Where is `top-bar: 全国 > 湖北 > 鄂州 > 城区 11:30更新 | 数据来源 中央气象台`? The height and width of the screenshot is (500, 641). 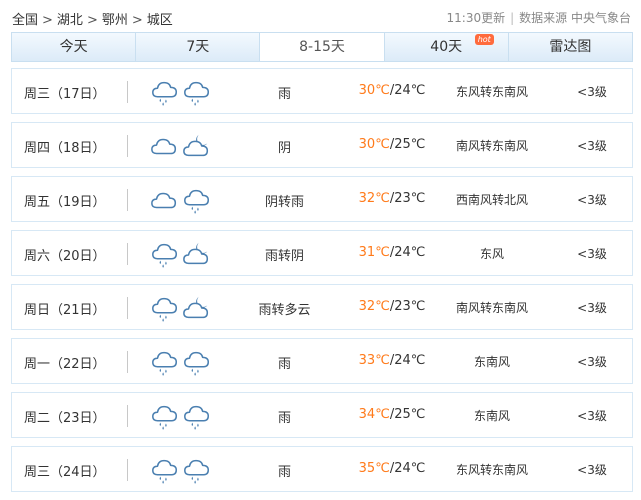
top-bar: 全国 > 湖北 > 鄂州 > 城区 11:30更新 | 数据来源 中央气象台 is located at coordinates (320, 16).